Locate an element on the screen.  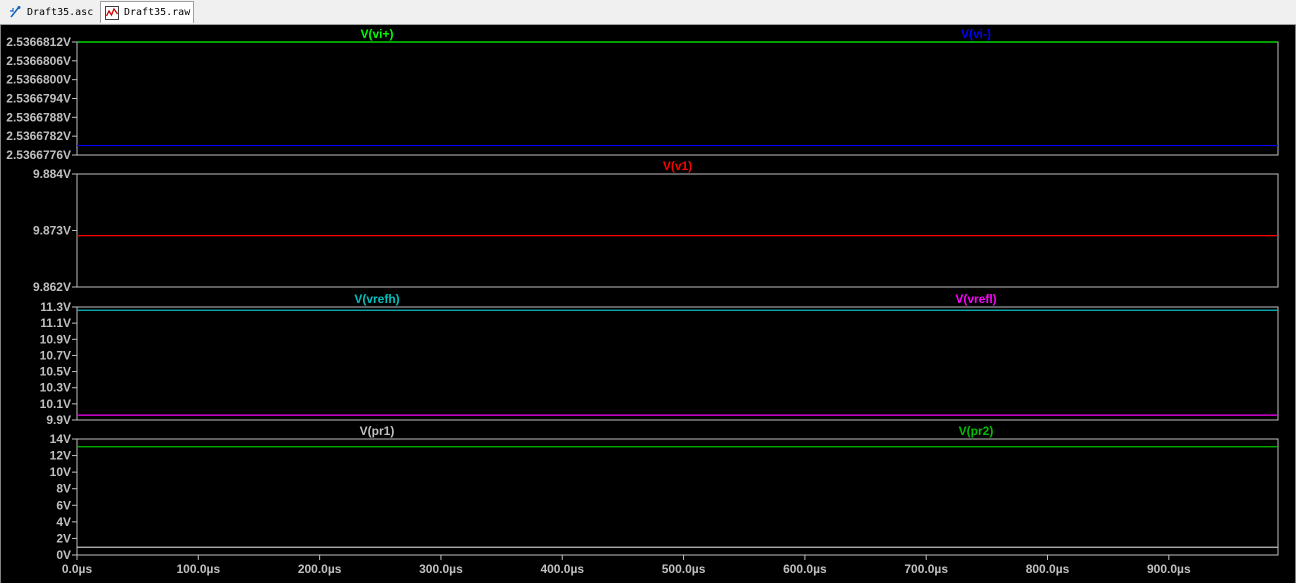
y-tick-label: 2.5366788V is located at coordinates (38, 117).